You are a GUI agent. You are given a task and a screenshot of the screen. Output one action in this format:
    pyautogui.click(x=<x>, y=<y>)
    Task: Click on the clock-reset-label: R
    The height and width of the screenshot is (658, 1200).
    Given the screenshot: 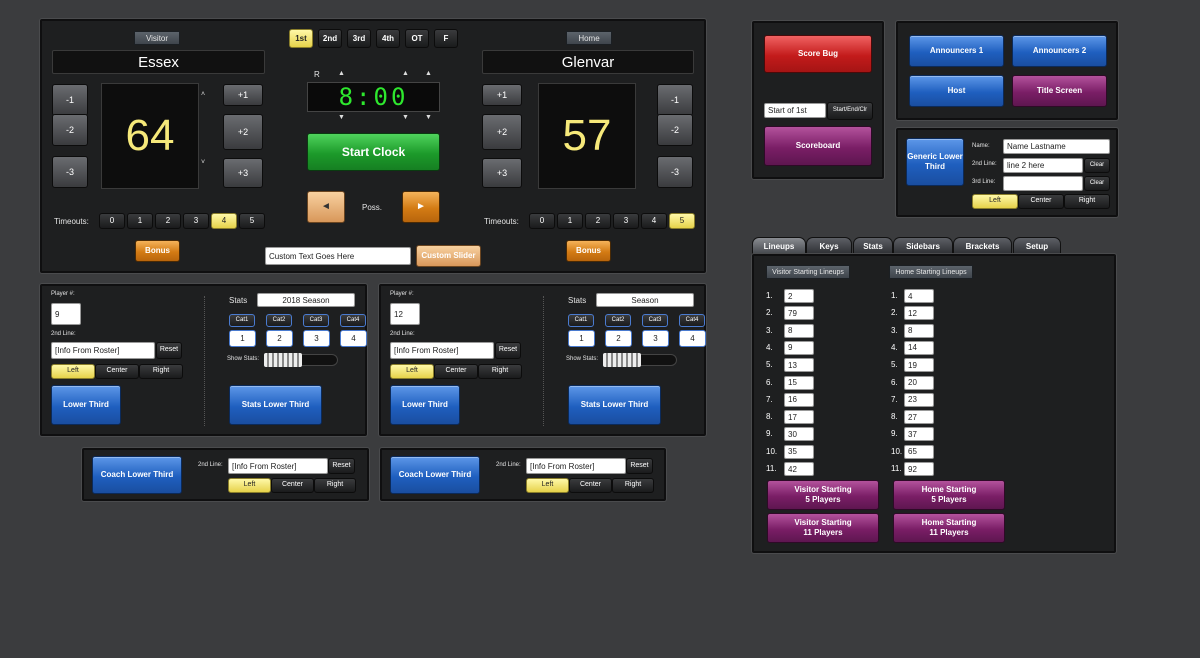 What is the action you would take?
    pyautogui.click(x=317, y=74)
    